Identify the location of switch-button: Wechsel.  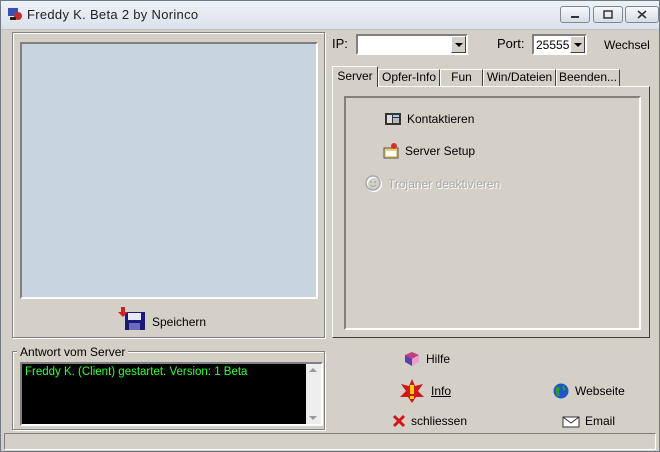
(627, 45).